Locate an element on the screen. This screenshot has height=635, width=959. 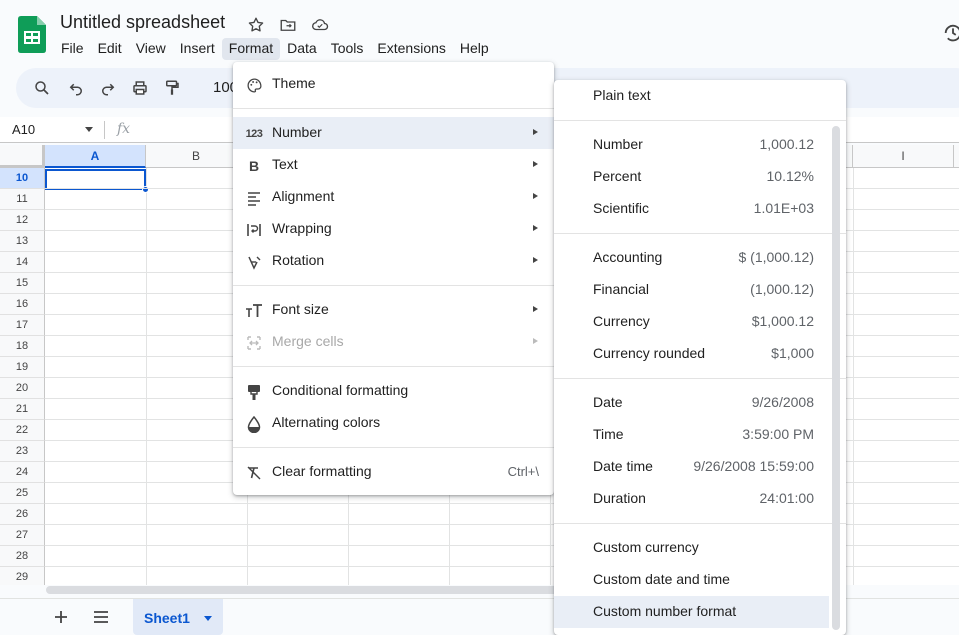
row-header-22: 22 is located at coordinates (22, 430).